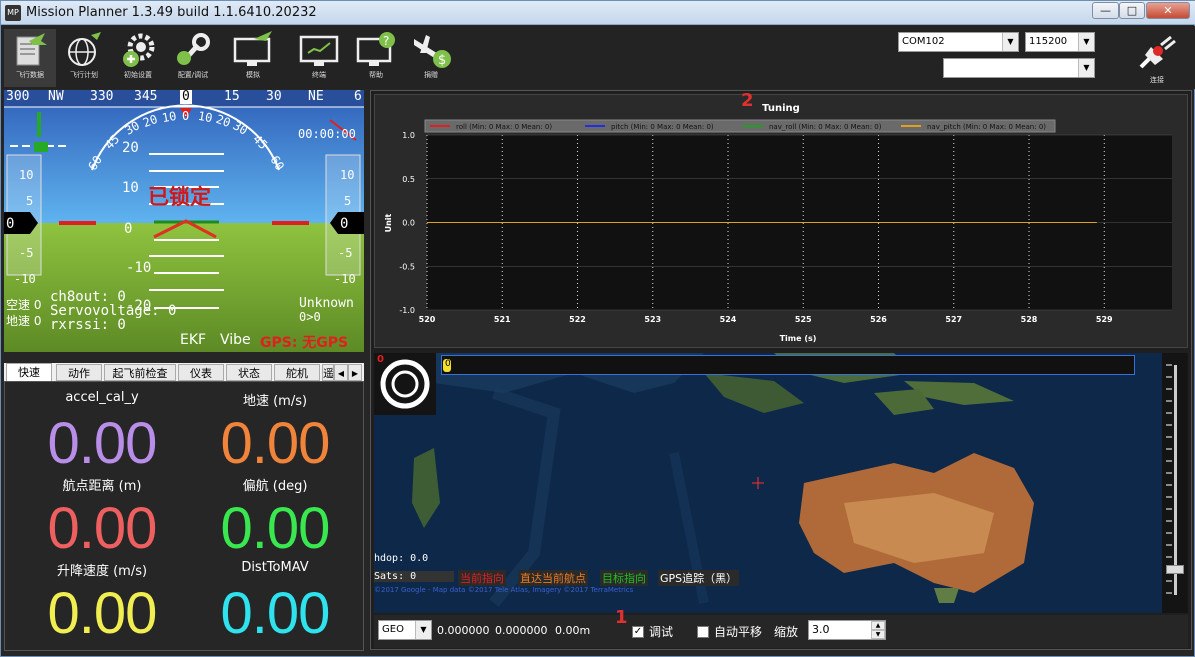 This screenshot has width=1195, height=657. I want to click on y-axis-label: Unit, so click(388, 222).